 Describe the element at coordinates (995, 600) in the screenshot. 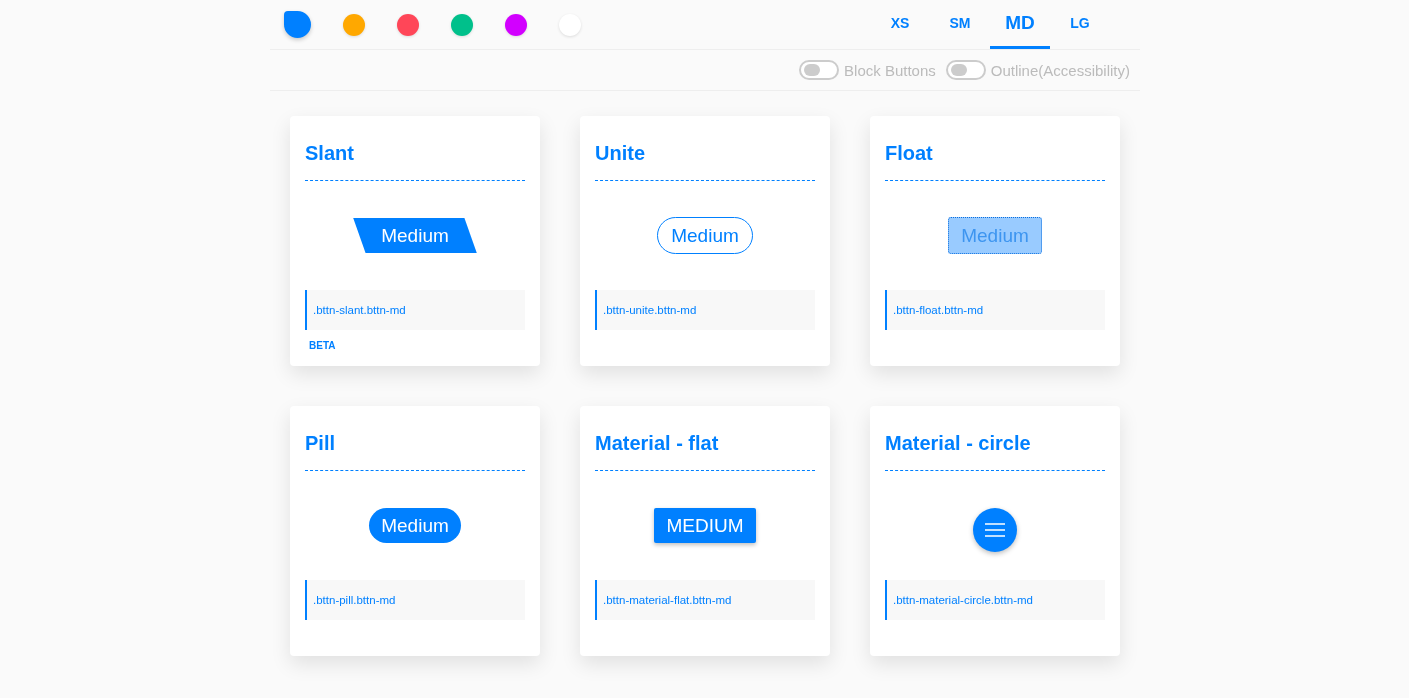

I see `code-snippet: .bttn-material-circle.bttn-md` at that location.